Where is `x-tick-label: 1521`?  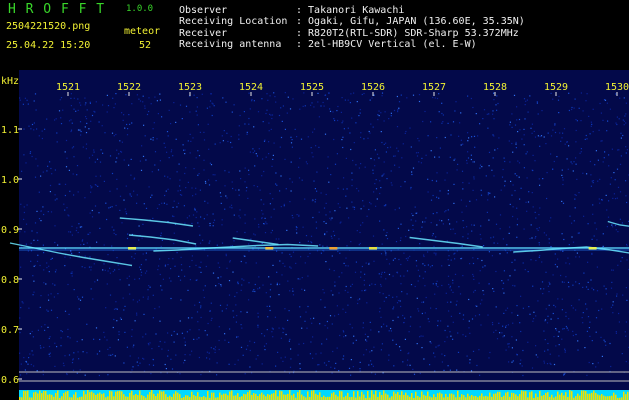
x-tick-label: 1521 is located at coordinates (68, 87).